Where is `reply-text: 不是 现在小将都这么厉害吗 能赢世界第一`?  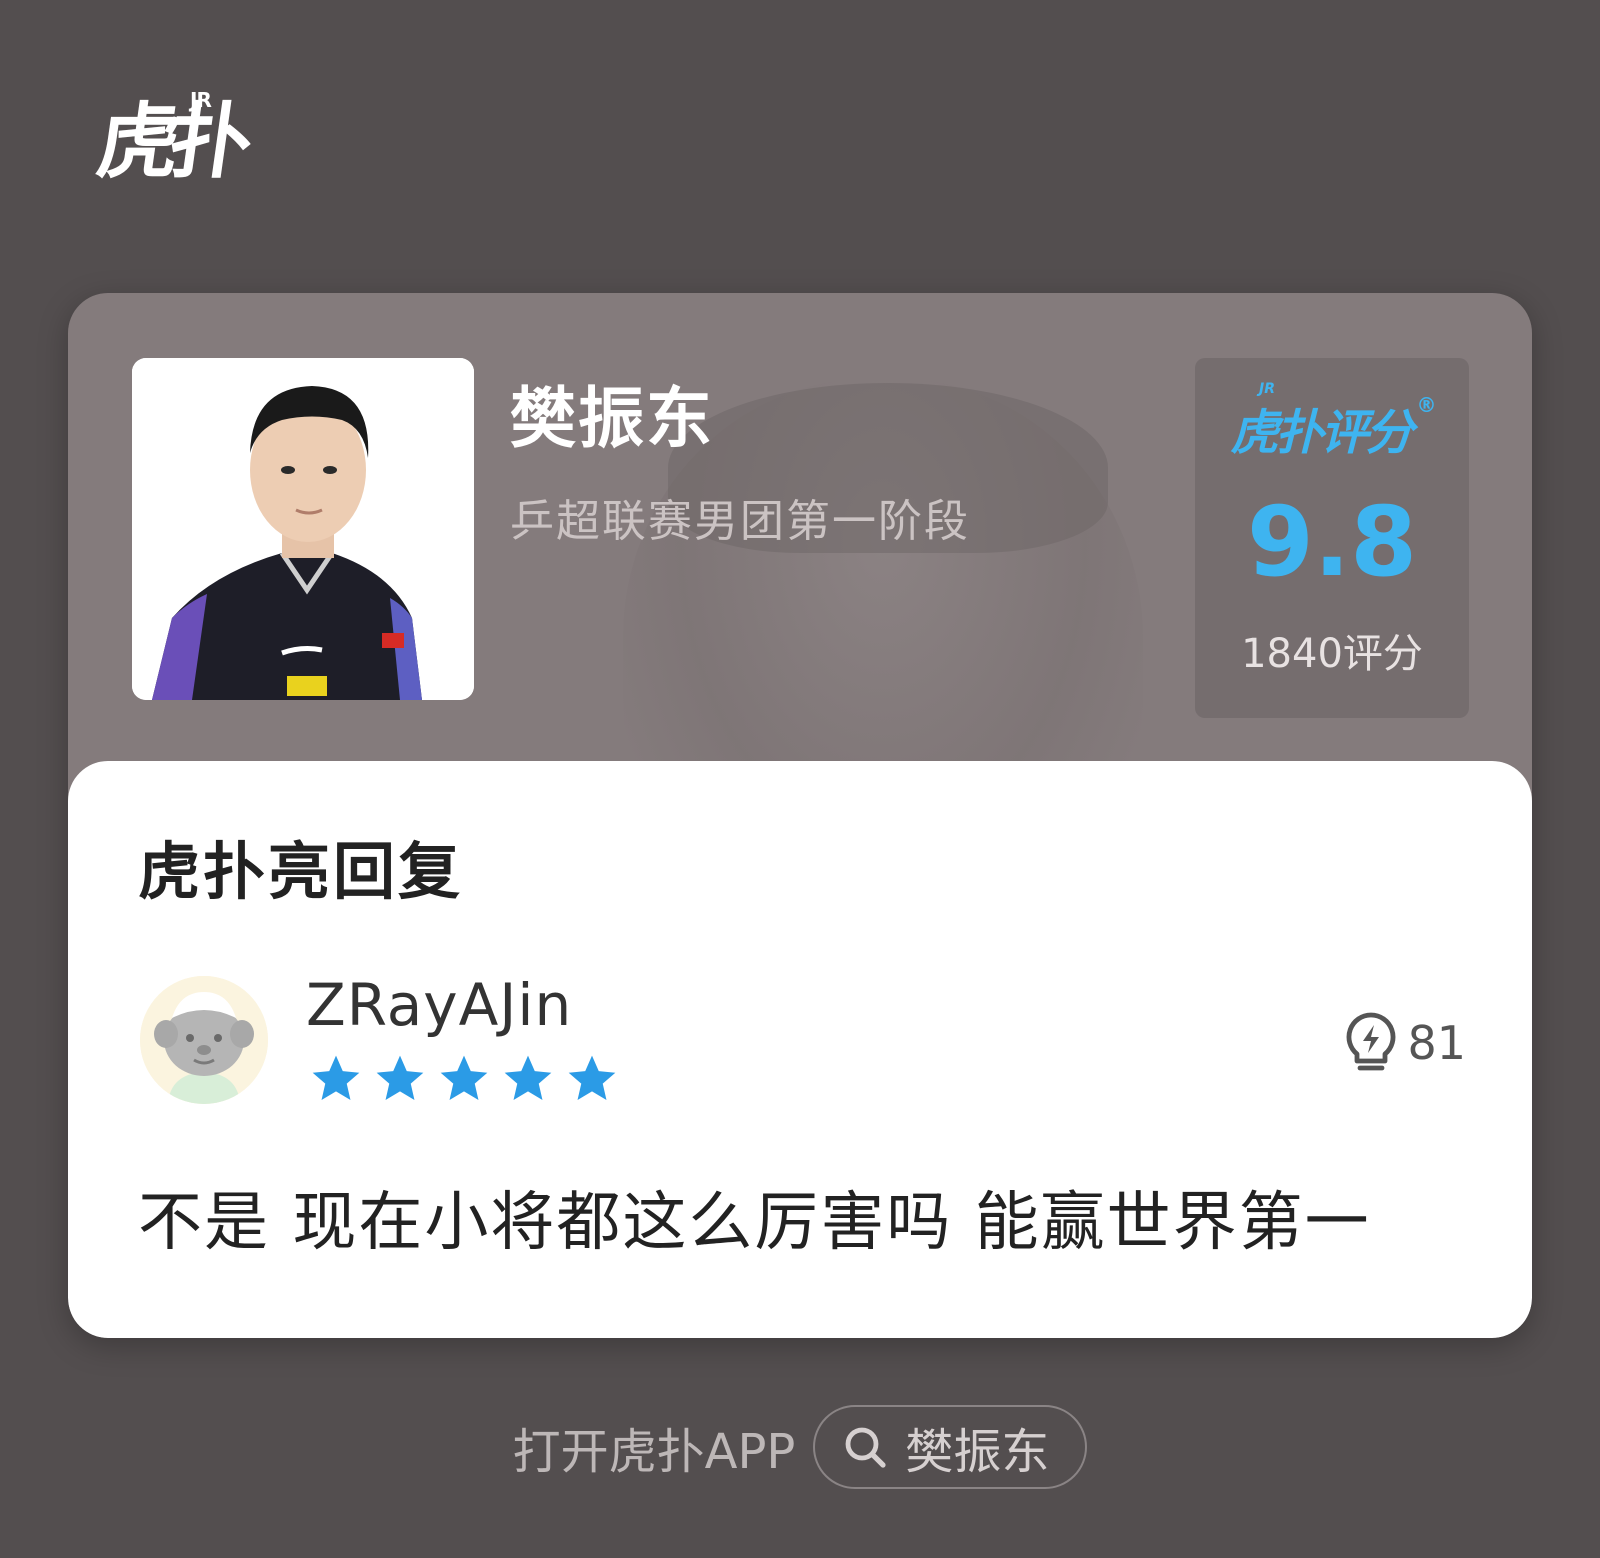
reply-text: 不是 现在小将都这么厉害吗 能赢世界第一 is located at coordinates (754, 1223).